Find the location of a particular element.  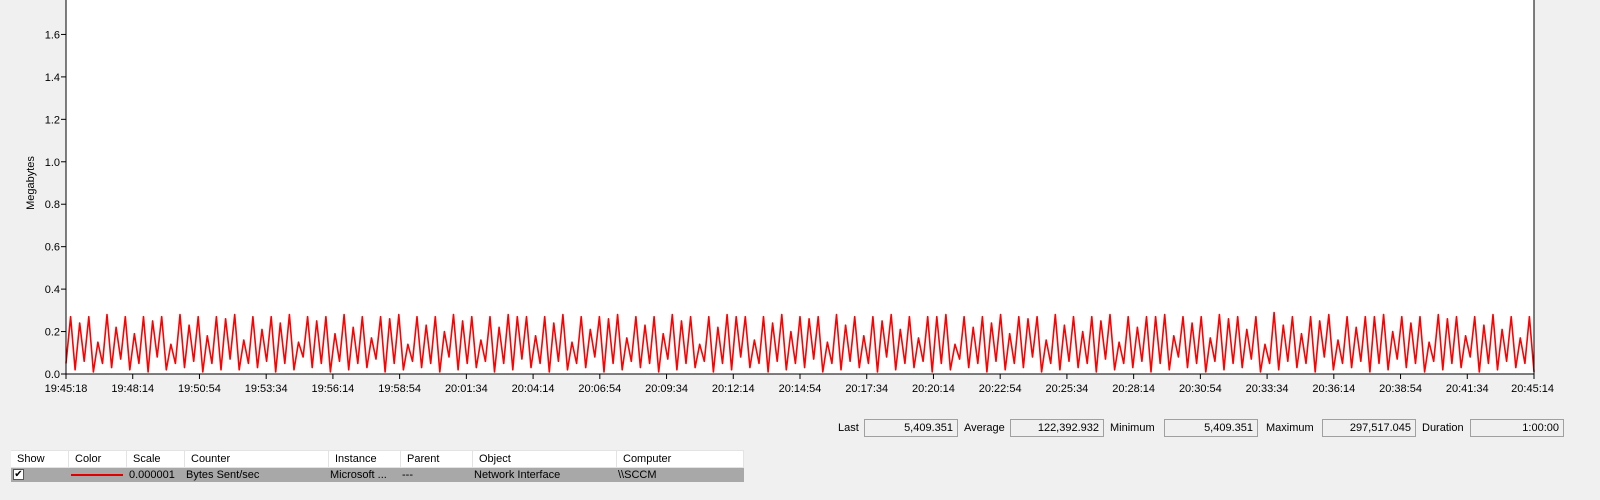

x-tick-label: 20:12:14 is located at coordinates (733, 389).